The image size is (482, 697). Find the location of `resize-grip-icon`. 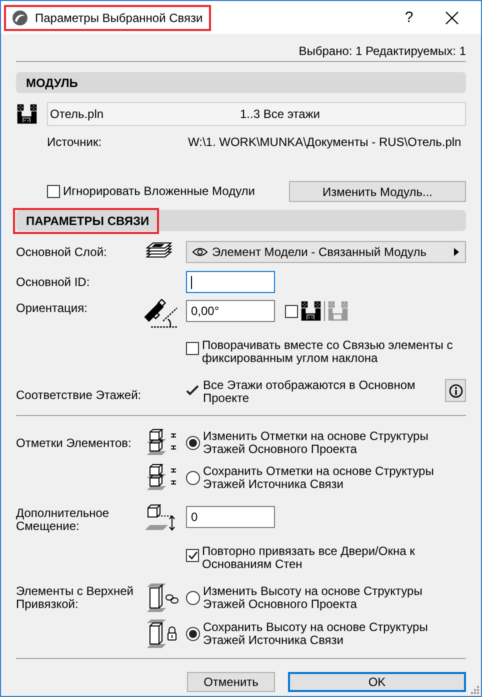

resize-grip-icon is located at coordinates (475, 690).